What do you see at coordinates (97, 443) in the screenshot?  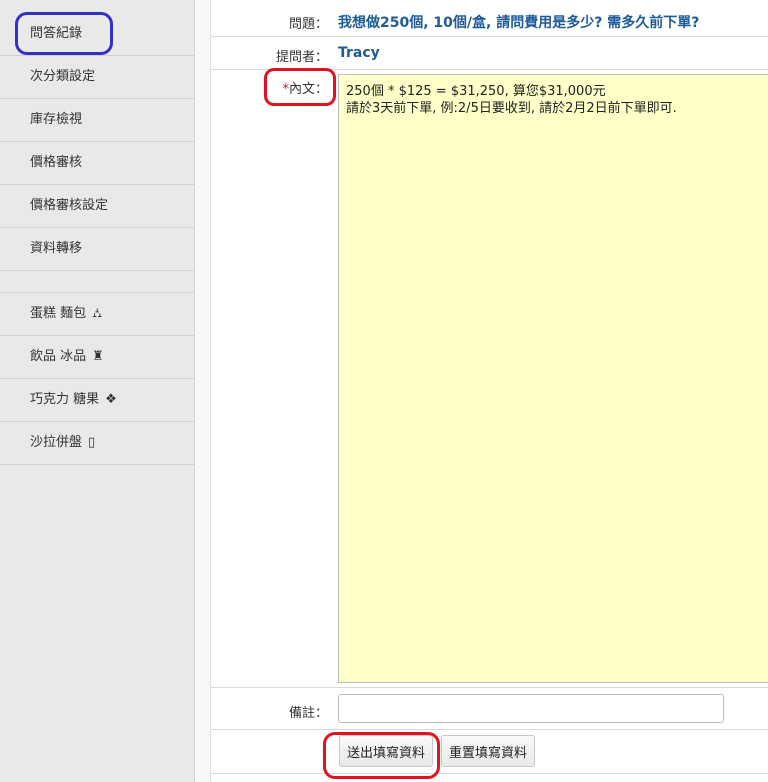 I see `sidebar-item-salad-platter: 沙拉併盤 ▯` at bounding box center [97, 443].